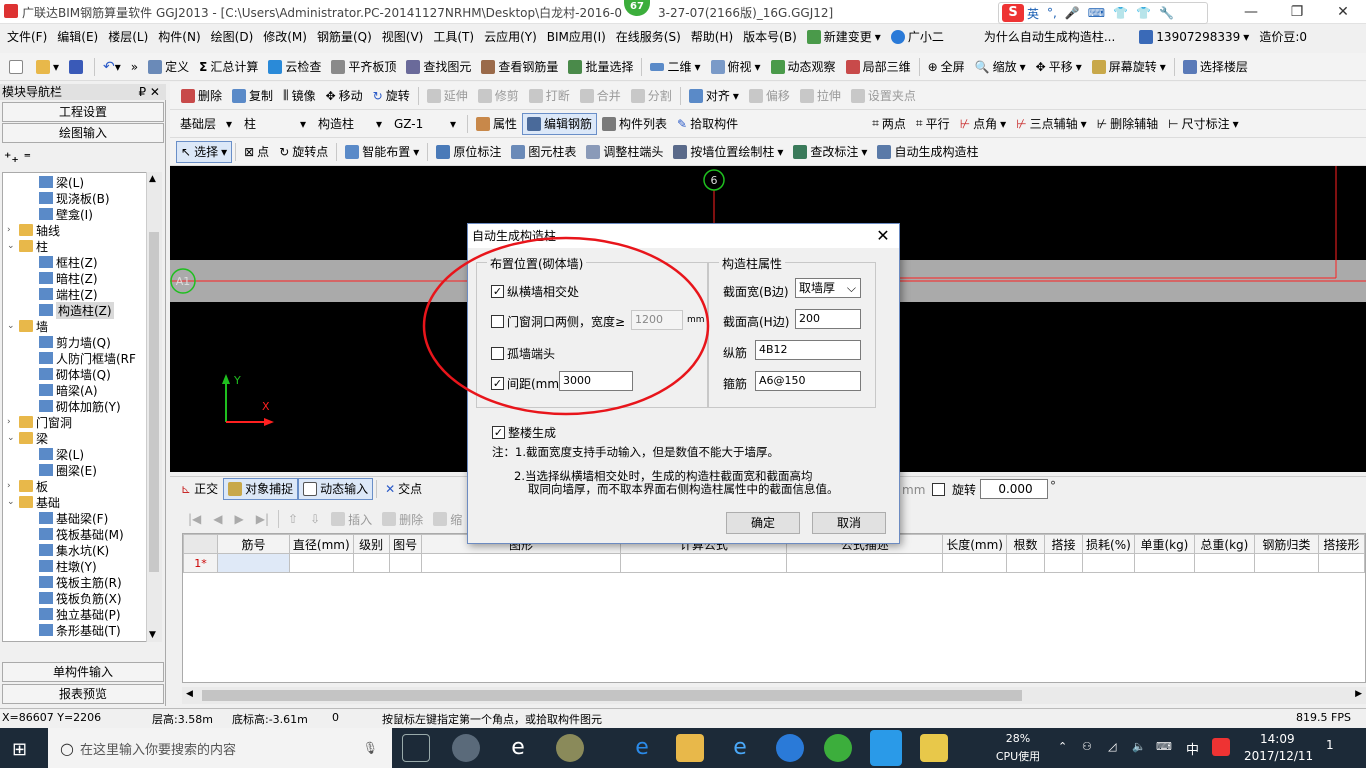 The height and width of the screenshot is (768, 1366). What do you see at coordinates (648, 37) in the screenshot?
I see `menu-online: 在线服务(S)` at bounding box center [648, 37].